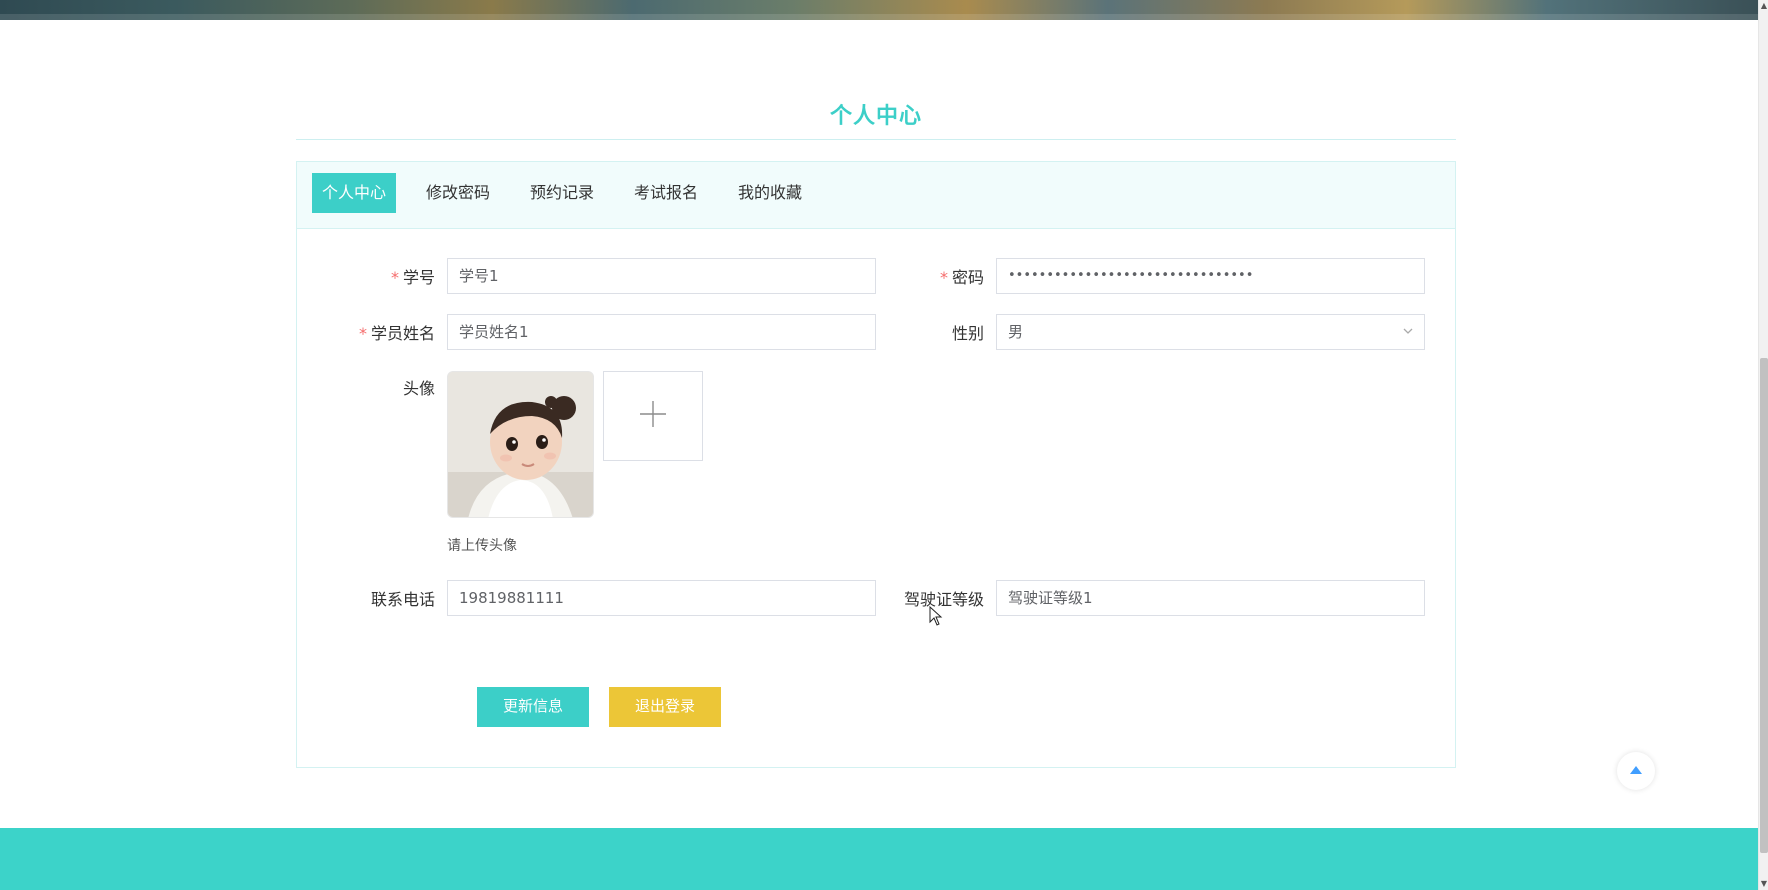 This screenshot has width=1768, height=890. Describe the element at coordinates (661, 598) in the screenshot. I see `phone-input: 19819881111` at that location.